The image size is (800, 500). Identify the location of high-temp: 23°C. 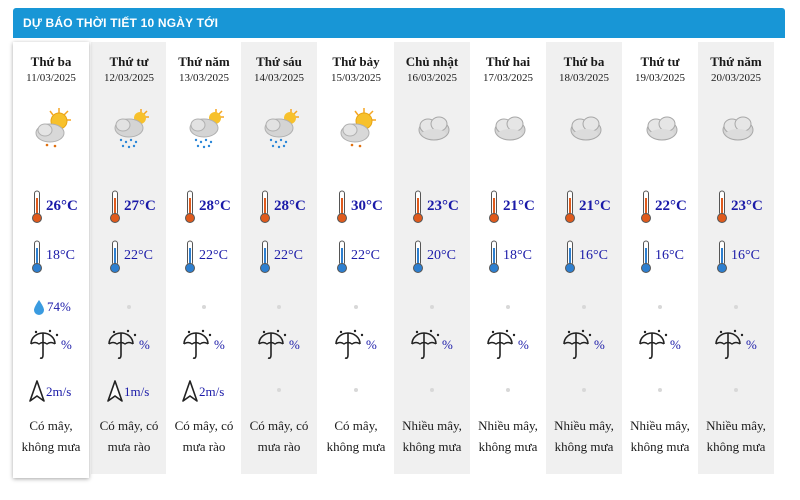
(736, 207).